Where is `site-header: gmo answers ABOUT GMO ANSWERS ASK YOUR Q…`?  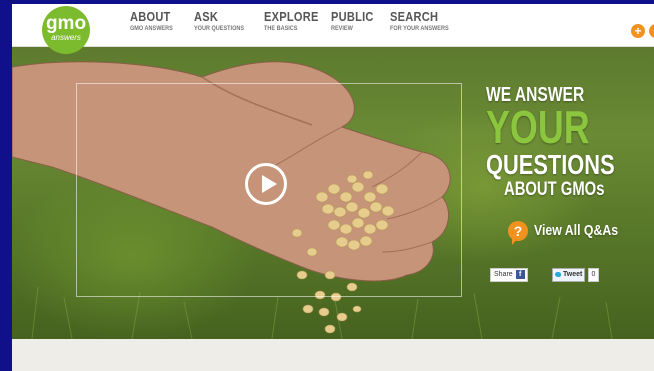
site-header: gmo answers ABOUT GMO ANSWERS ASK YOUR Q… is located at coordinates (333, 29).